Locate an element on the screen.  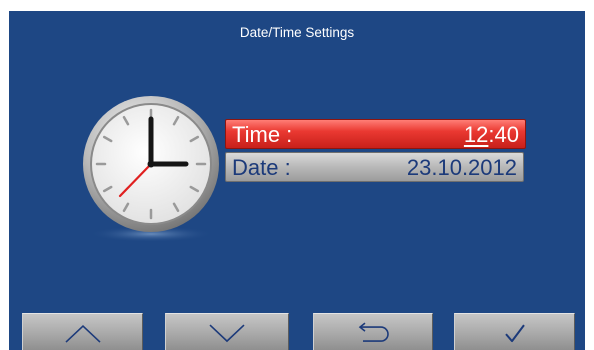
down-button is located at coordinates (227, 331).